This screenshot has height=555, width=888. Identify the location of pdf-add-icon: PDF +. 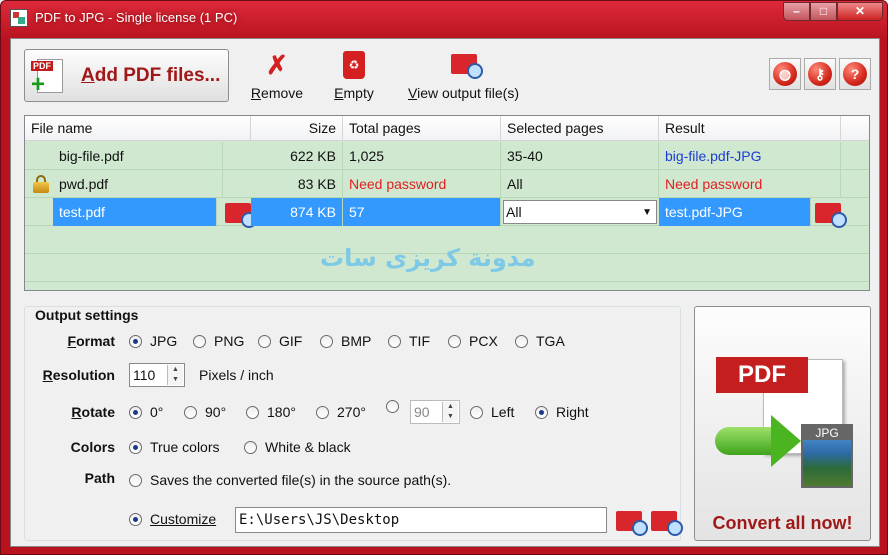
(50, 76).